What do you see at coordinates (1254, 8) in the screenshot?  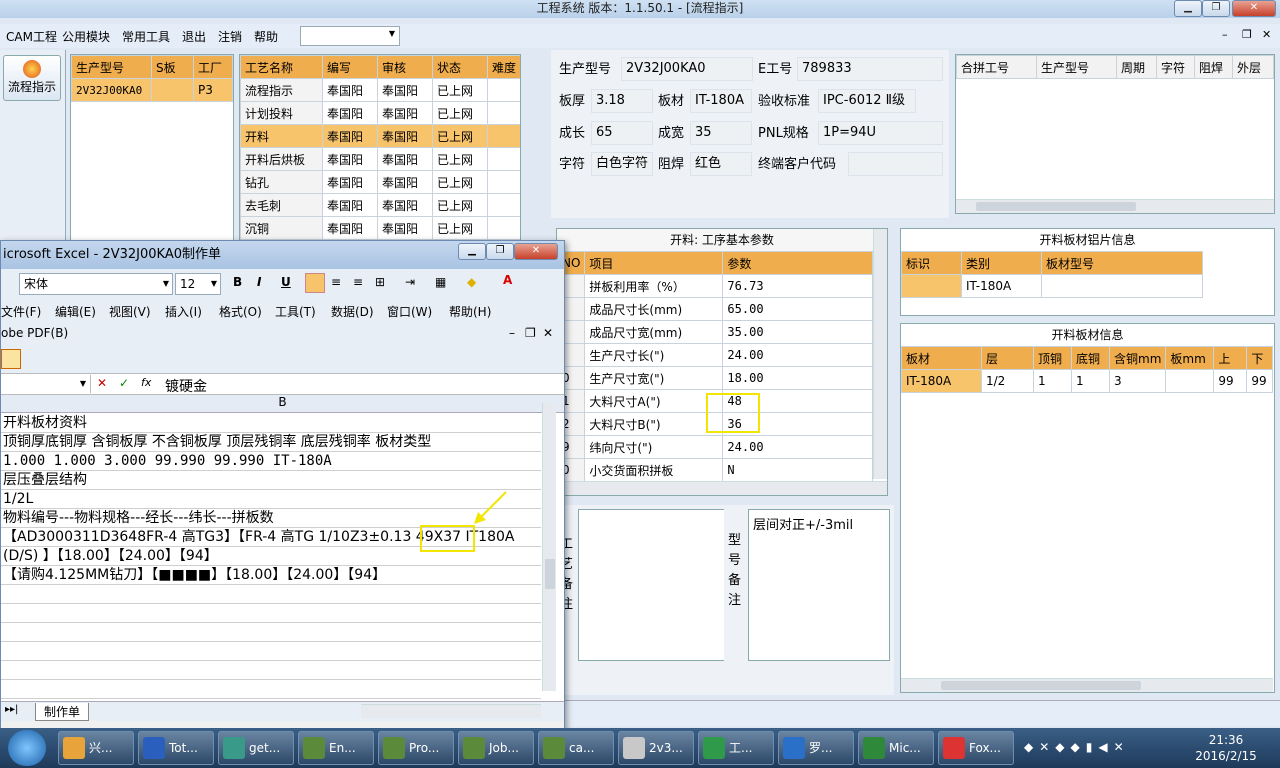 I see `close-button: ✕` at bounding box center [1254, 8].